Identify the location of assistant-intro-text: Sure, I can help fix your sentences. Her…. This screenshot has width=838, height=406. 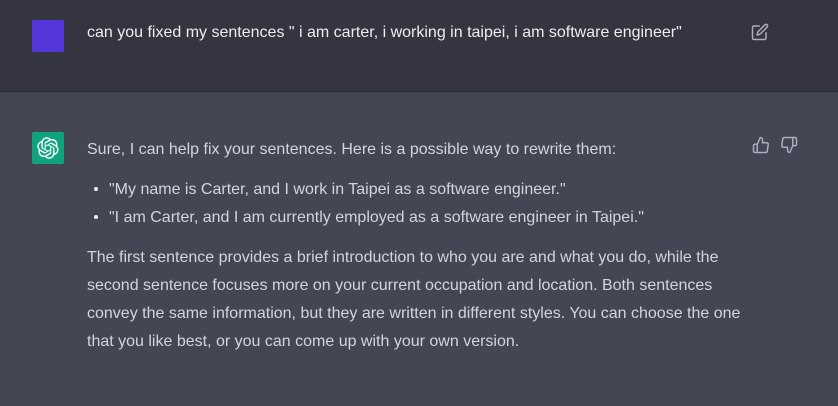
(352, 149).